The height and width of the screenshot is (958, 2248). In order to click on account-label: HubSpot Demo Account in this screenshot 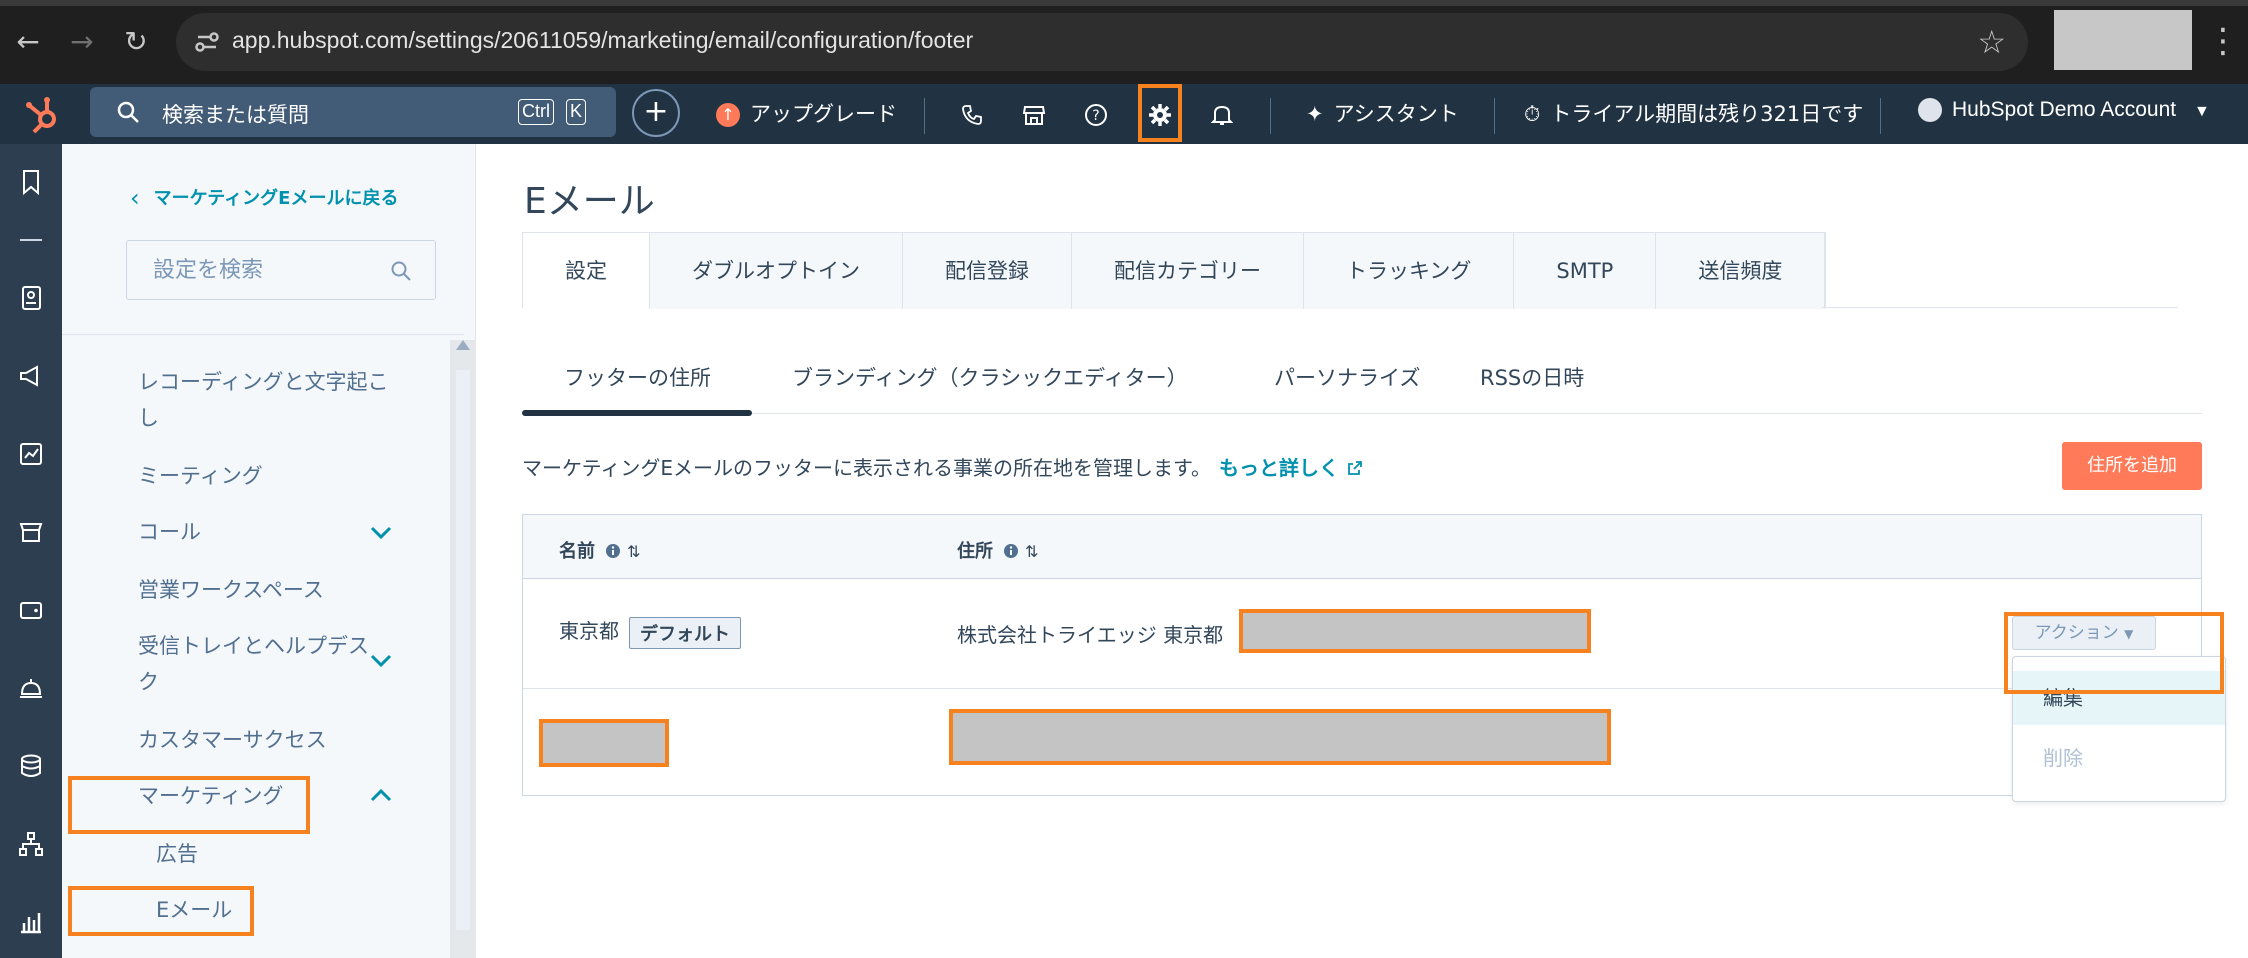, I will do `click(2064, 109)`.